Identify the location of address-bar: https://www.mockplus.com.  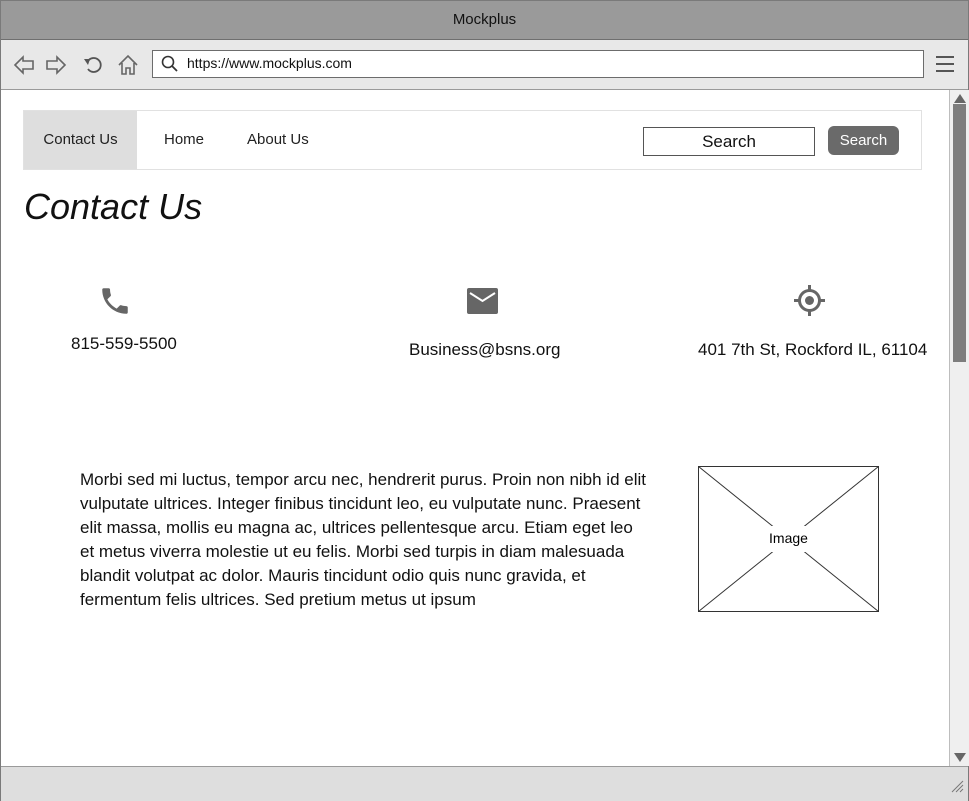
(538, 64).